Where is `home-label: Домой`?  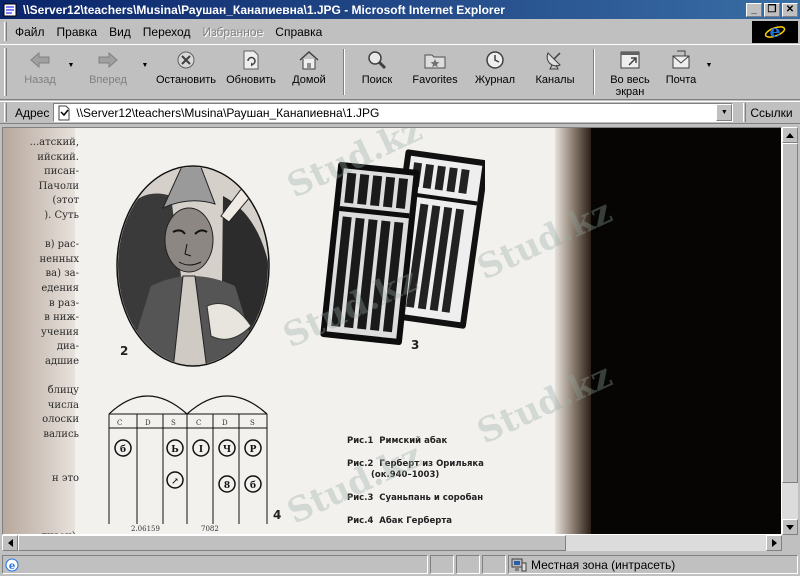
home-label: Домой is located at coordinates (309, 80).